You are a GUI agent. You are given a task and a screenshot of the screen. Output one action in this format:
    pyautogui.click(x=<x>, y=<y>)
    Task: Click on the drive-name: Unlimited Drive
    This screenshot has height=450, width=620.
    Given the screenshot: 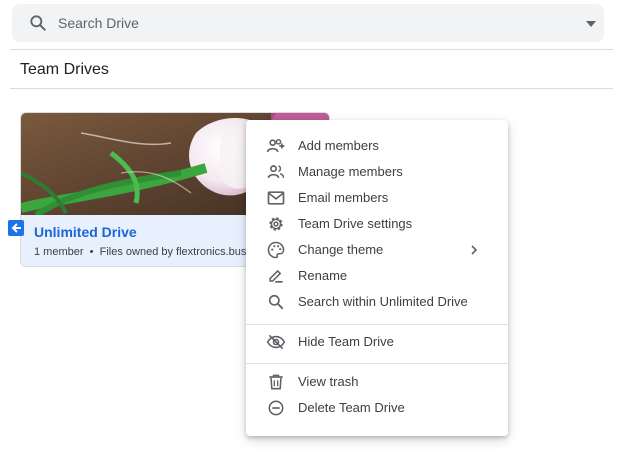 What is the action you would take?
    pyautogui.click(x=85, y=232)
    